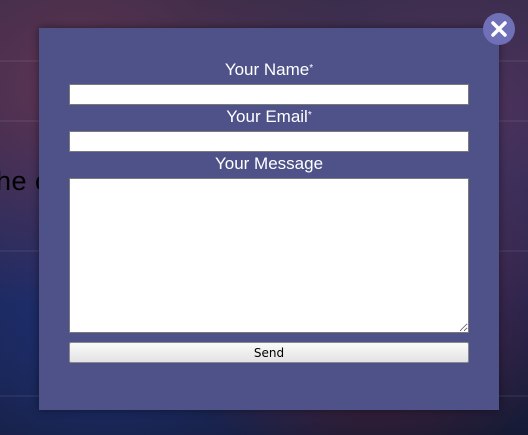 The width and height of the screenshot is (528, 435). I want to click on name-label: Your Name*, so click(269, 69).